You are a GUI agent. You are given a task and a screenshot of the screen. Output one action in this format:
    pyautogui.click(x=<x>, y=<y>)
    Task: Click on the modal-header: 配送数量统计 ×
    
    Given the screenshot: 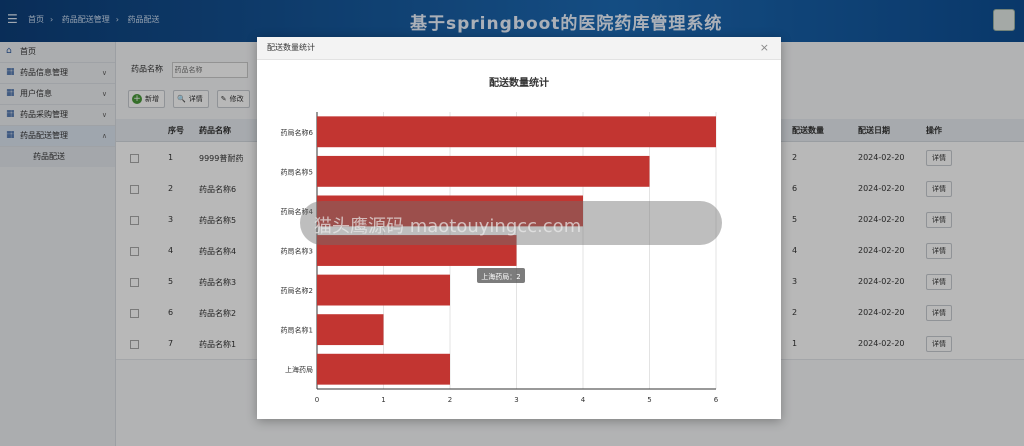 What is the action you would take?
    pyautogui.click(x=519, y=48)
    